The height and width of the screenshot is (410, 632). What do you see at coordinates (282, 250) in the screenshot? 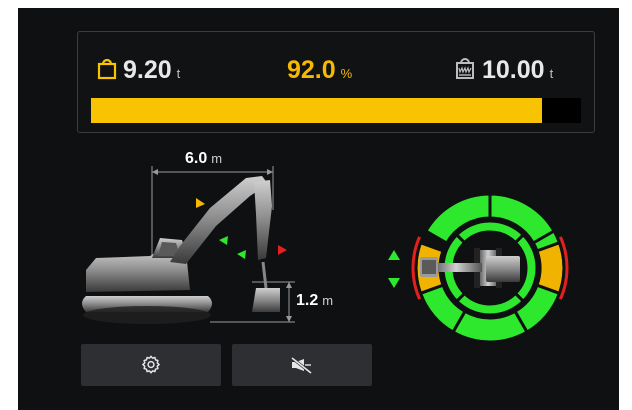
I see `bucket-direction-arrow` at bounding box center [282, 250].